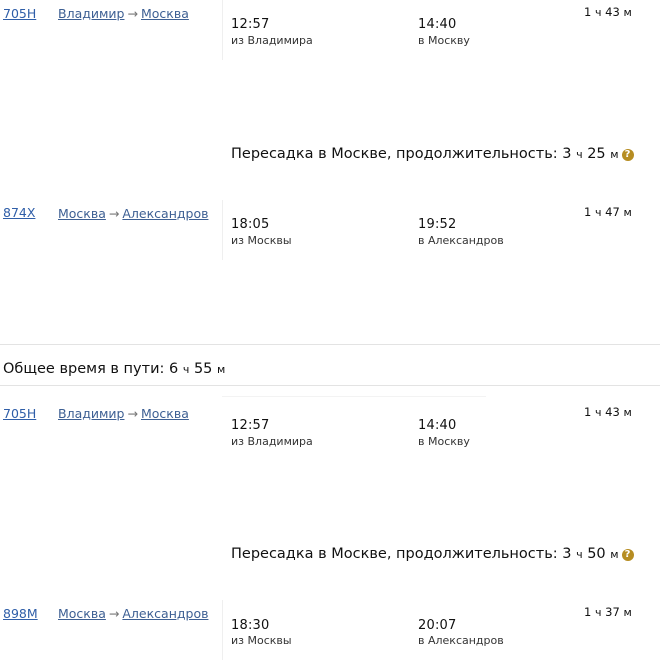  Describe the element at coordinates (250, 625) in the screenshot. I see `departure-time: 18:30` at that location.